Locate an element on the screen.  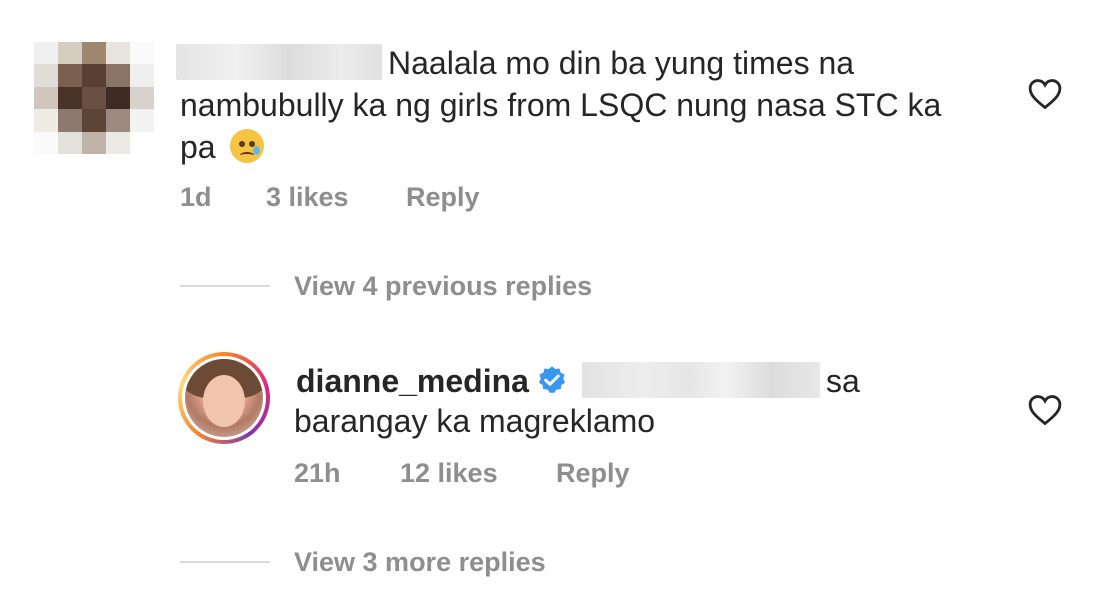
reply-comment-suffix: sa is located at coordinates (843, 381).